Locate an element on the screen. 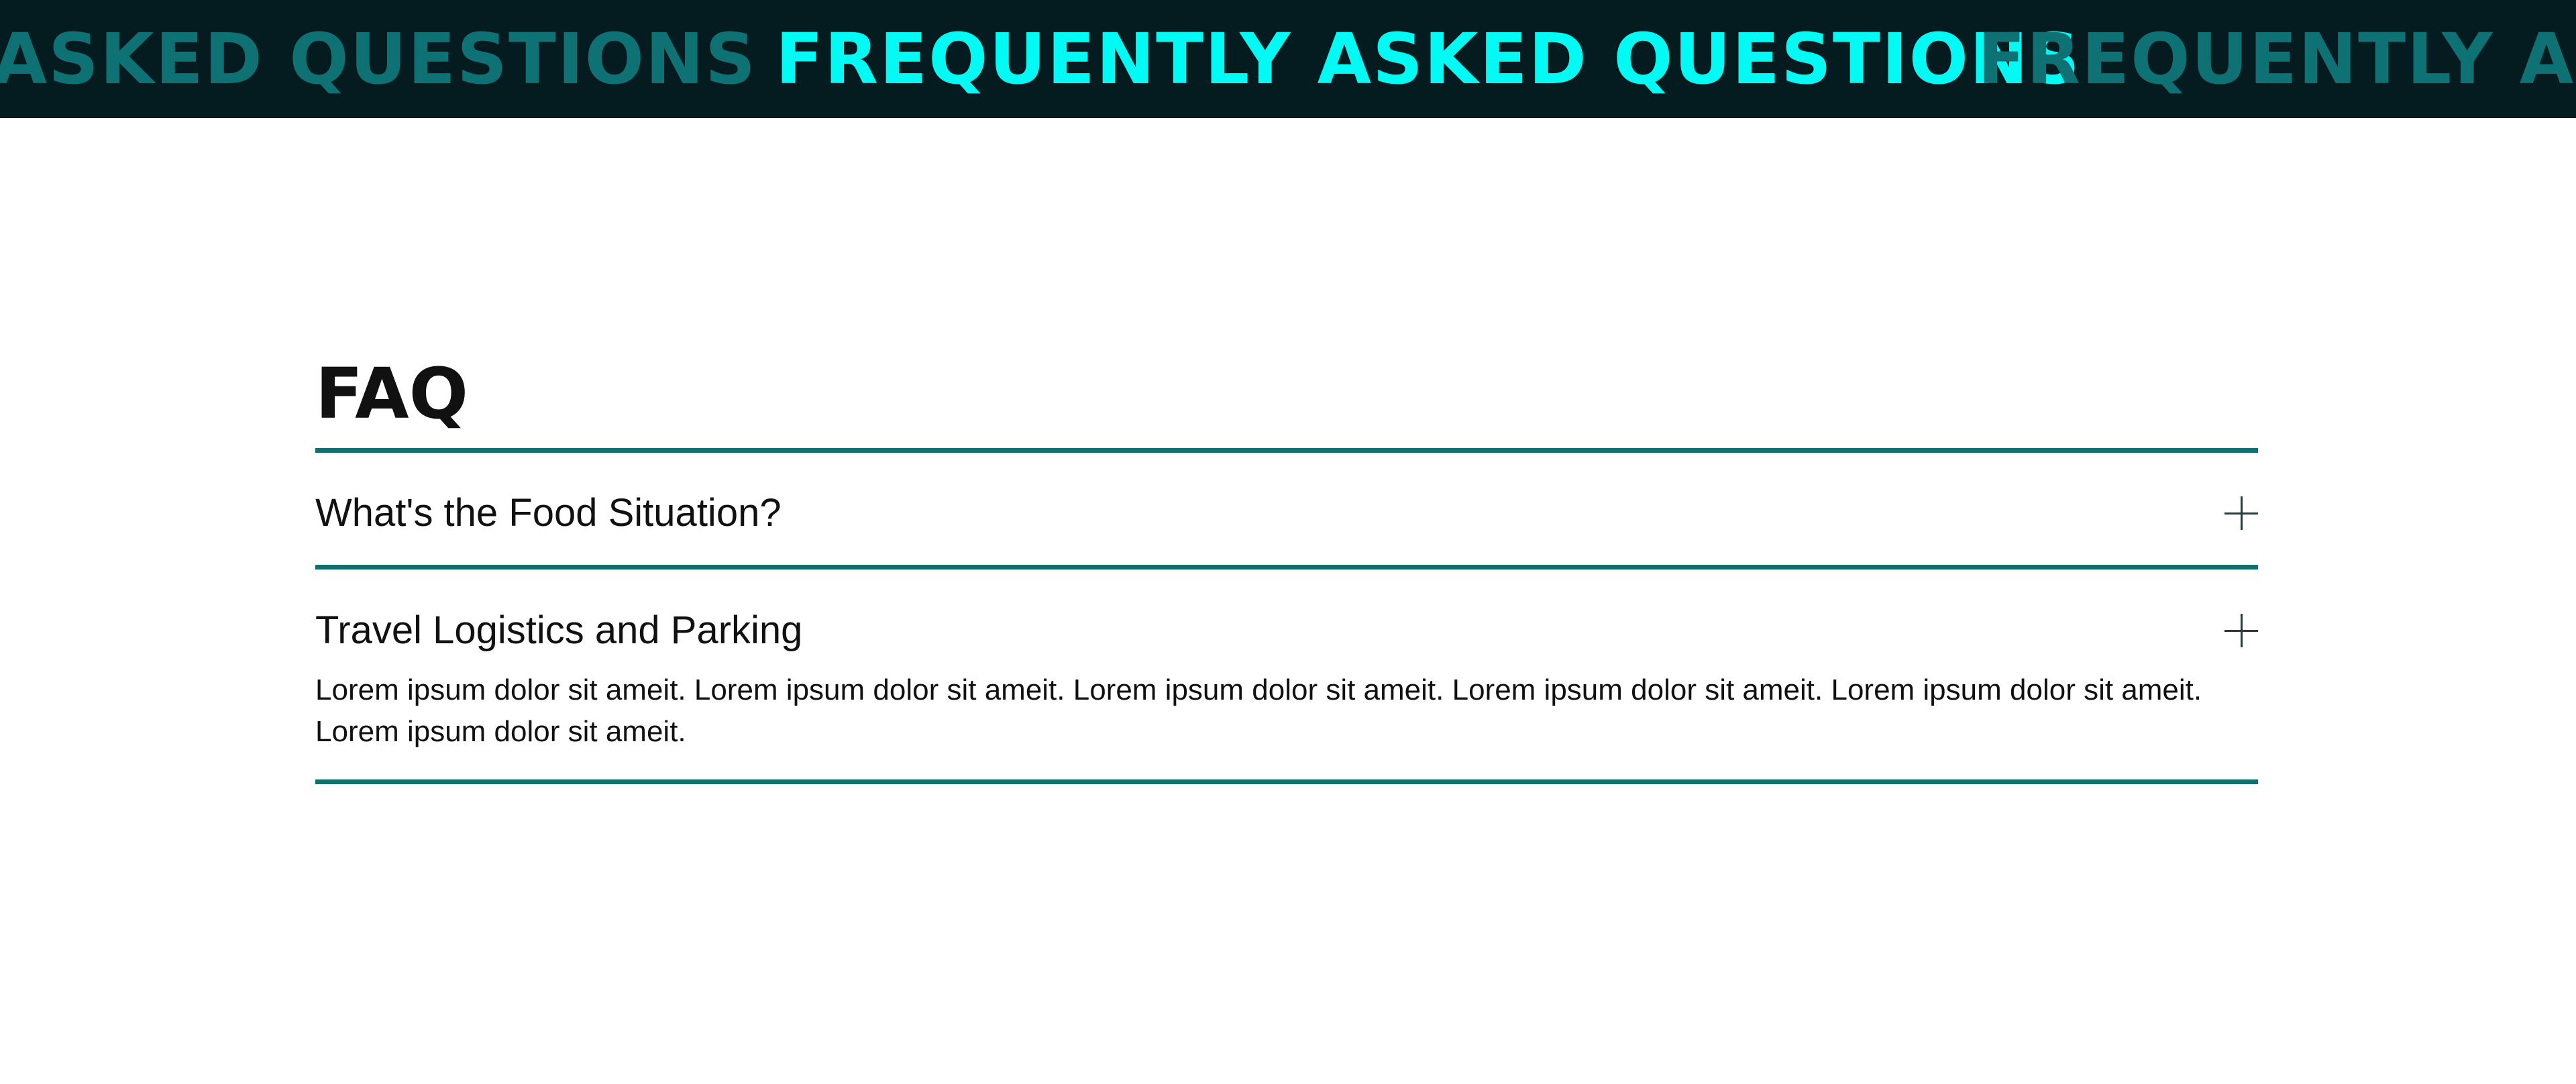 This screenshot has height=1084, width=2576. marquee-text-right: FREQUENTLY ASKED QUESTIONS is located at coordinates (2277, 59).